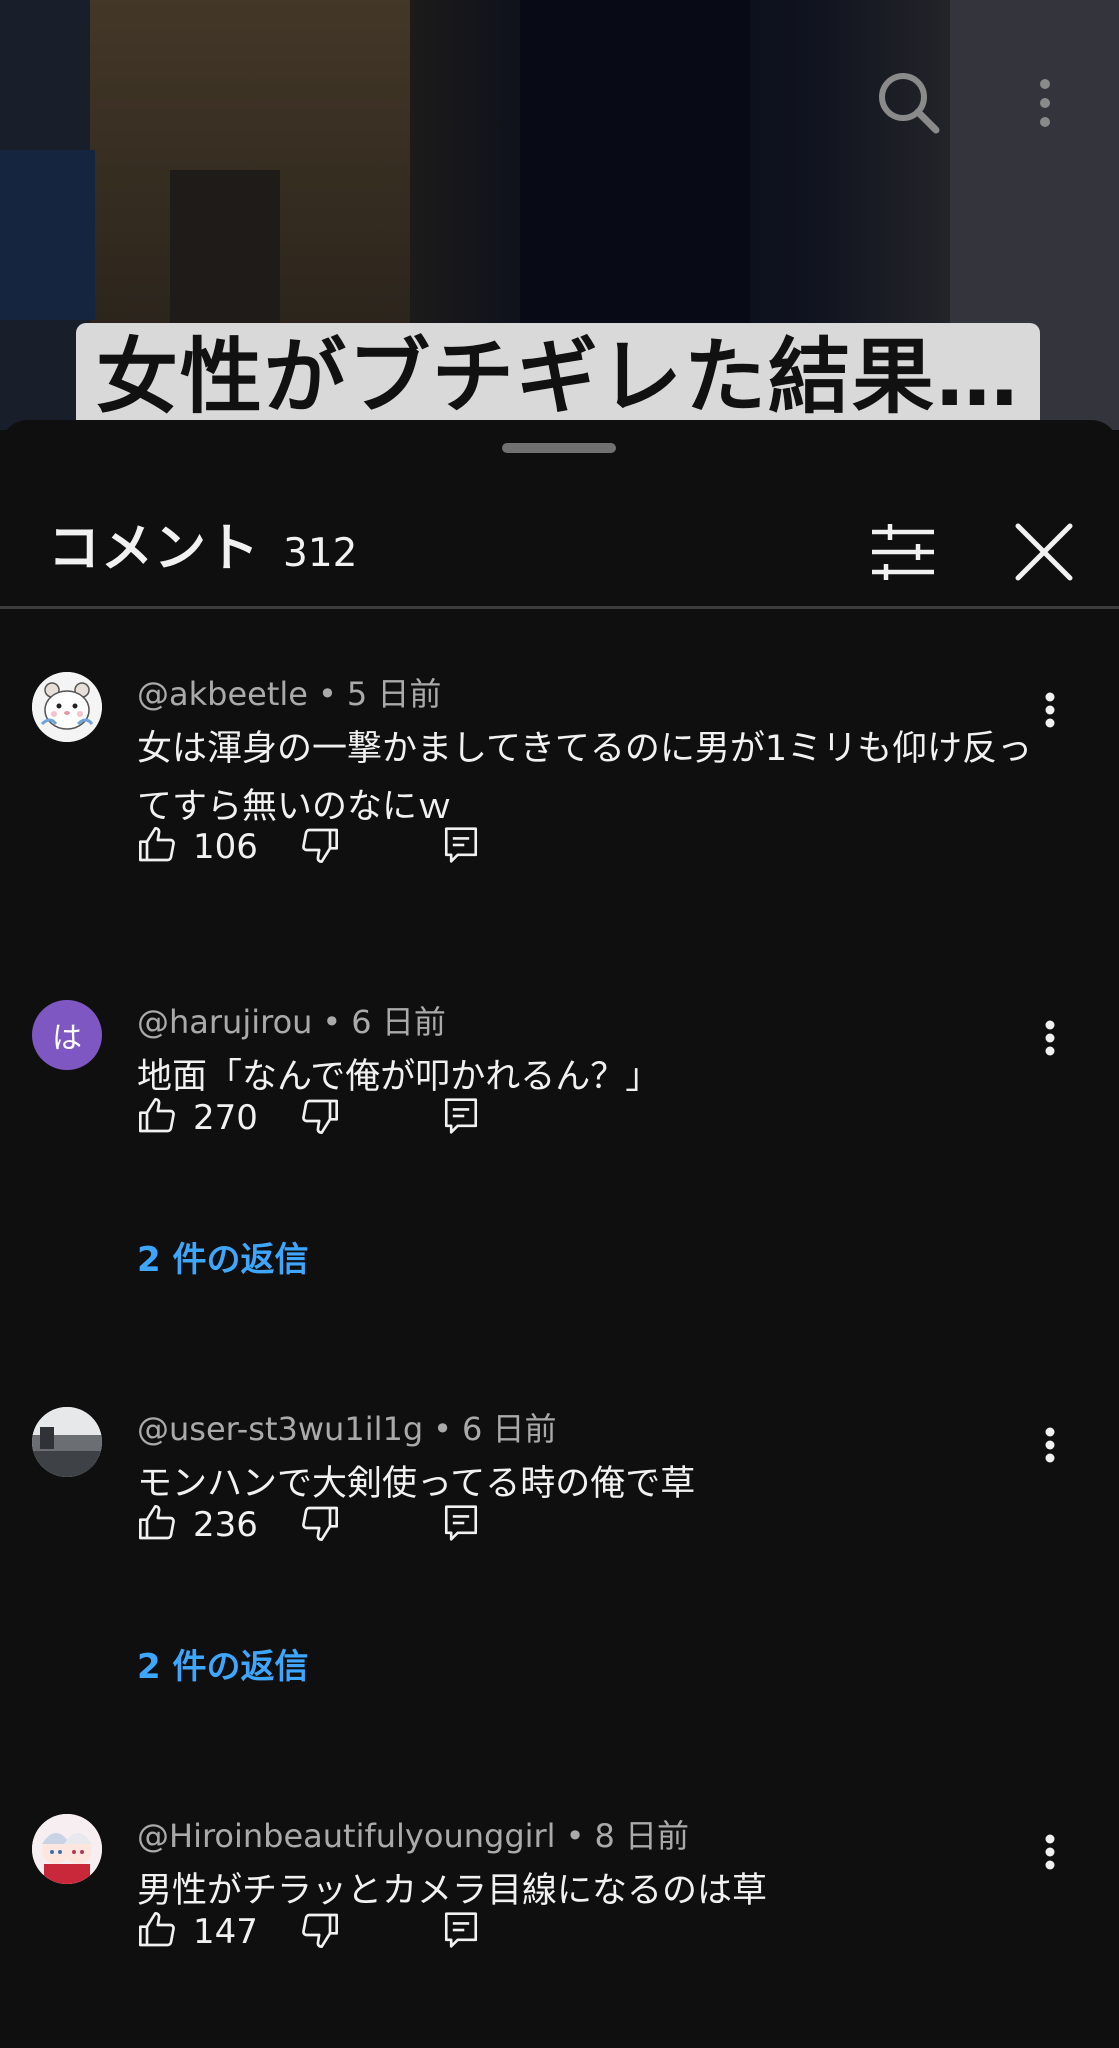 This screenshot has width=1119, height=2048. I want to click on header-divider, so click(559, 607).